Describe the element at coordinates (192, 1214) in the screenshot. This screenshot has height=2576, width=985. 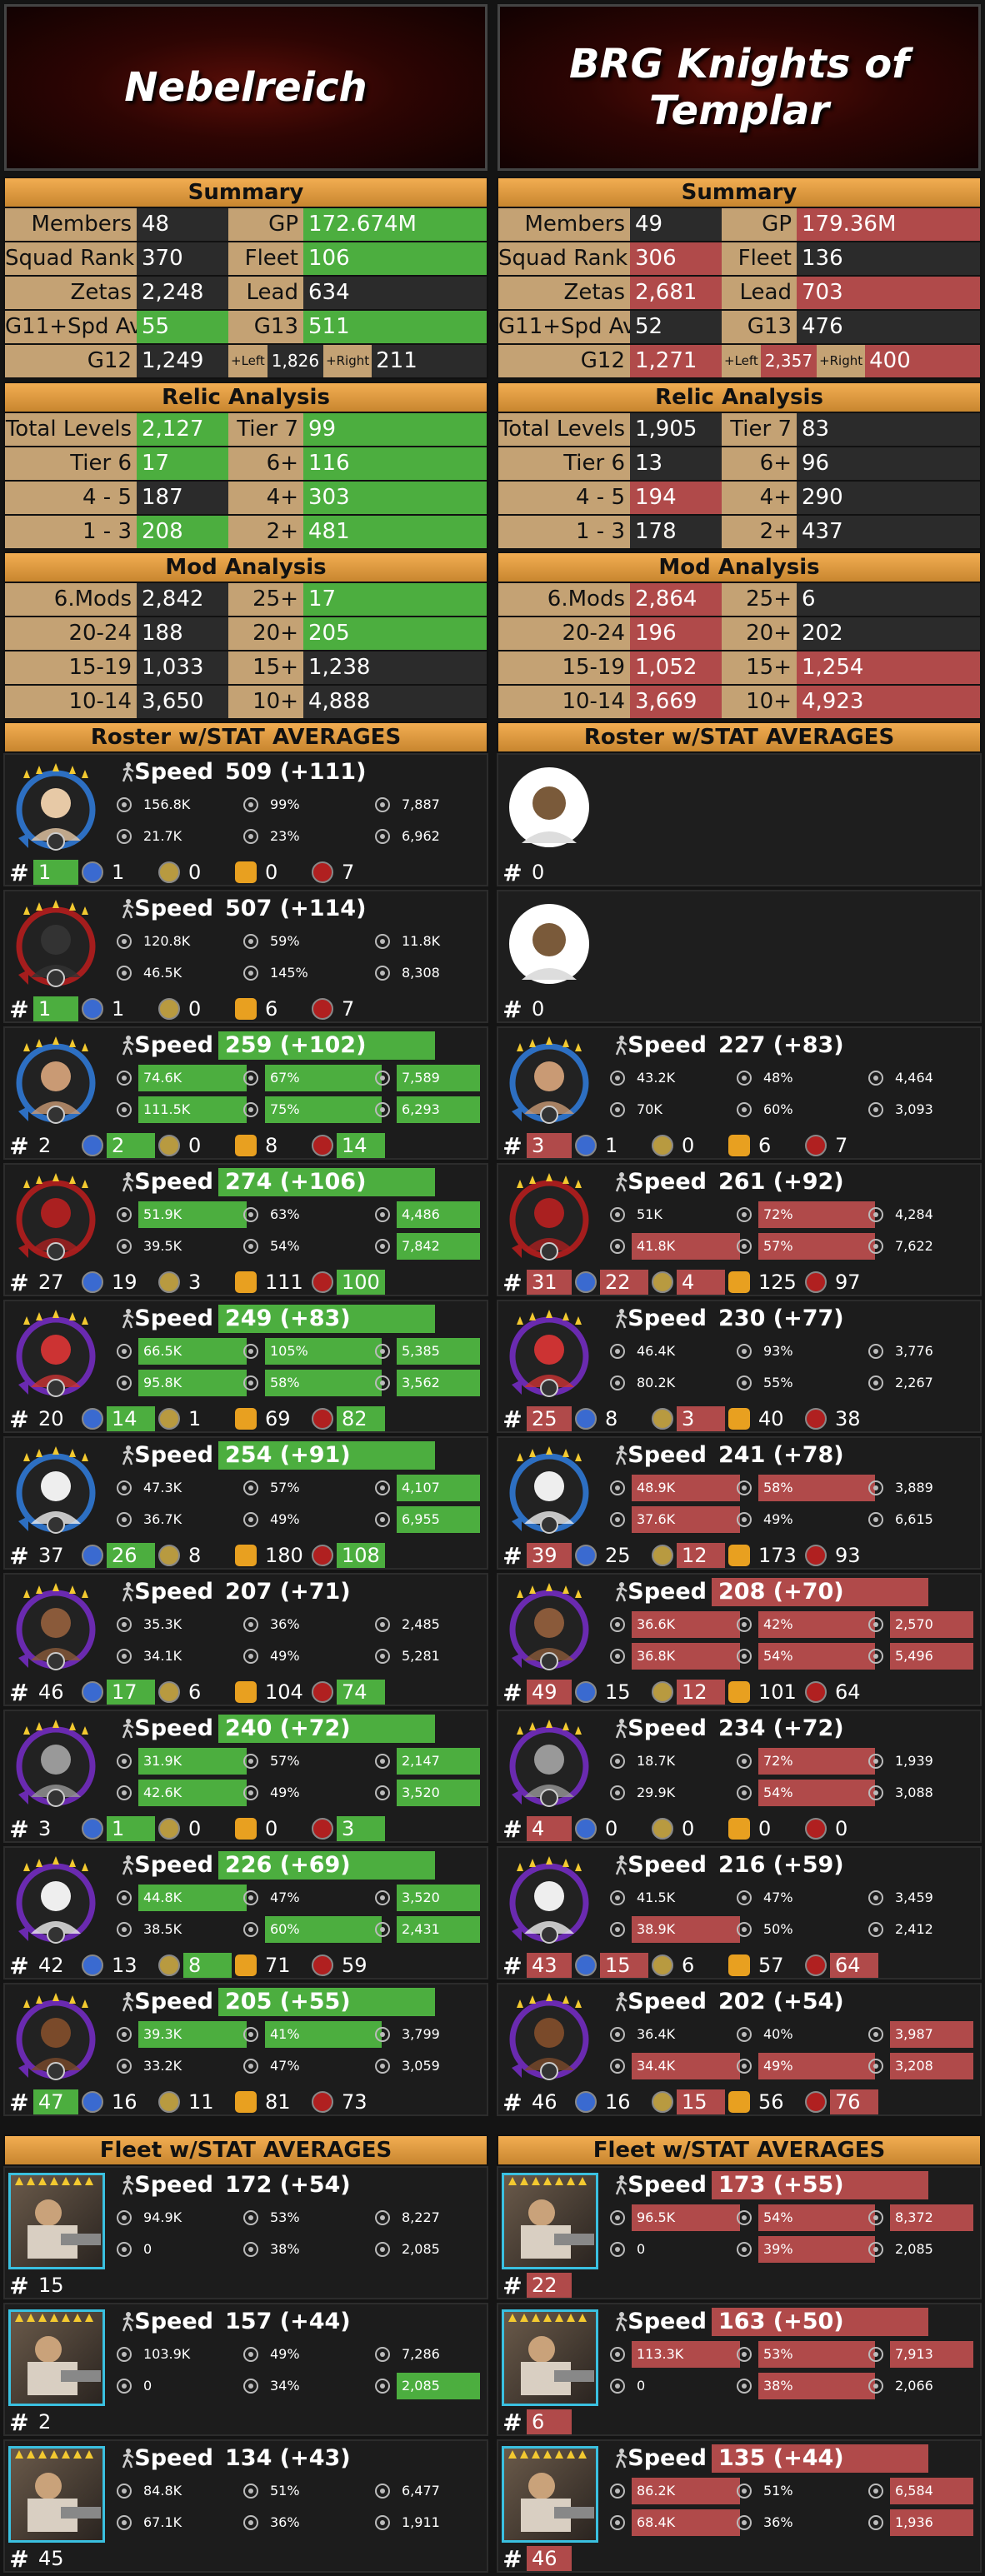
I see `hp-value: 51.9K` at that location.